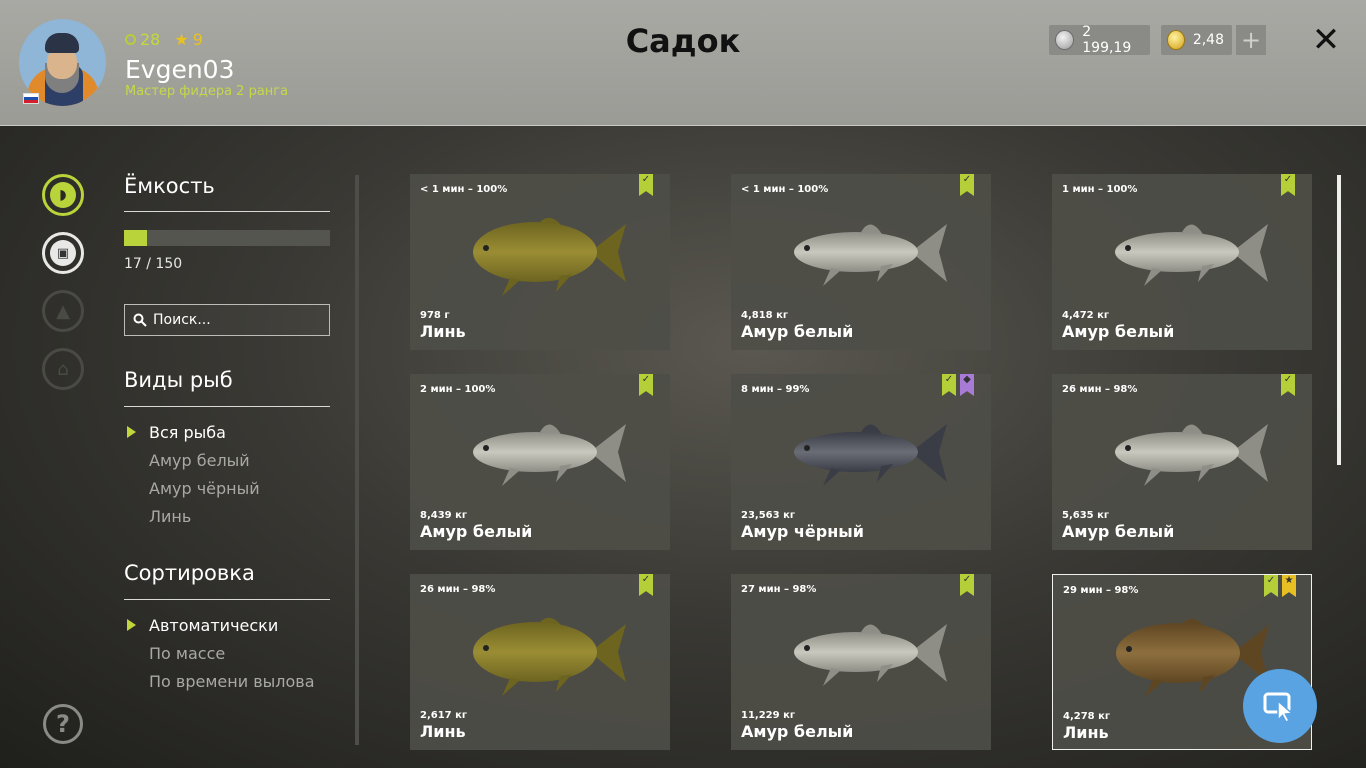 This screenshot has height=768, width=1366. I want to click on keepnet-tab: ◗, so click(63, 195).